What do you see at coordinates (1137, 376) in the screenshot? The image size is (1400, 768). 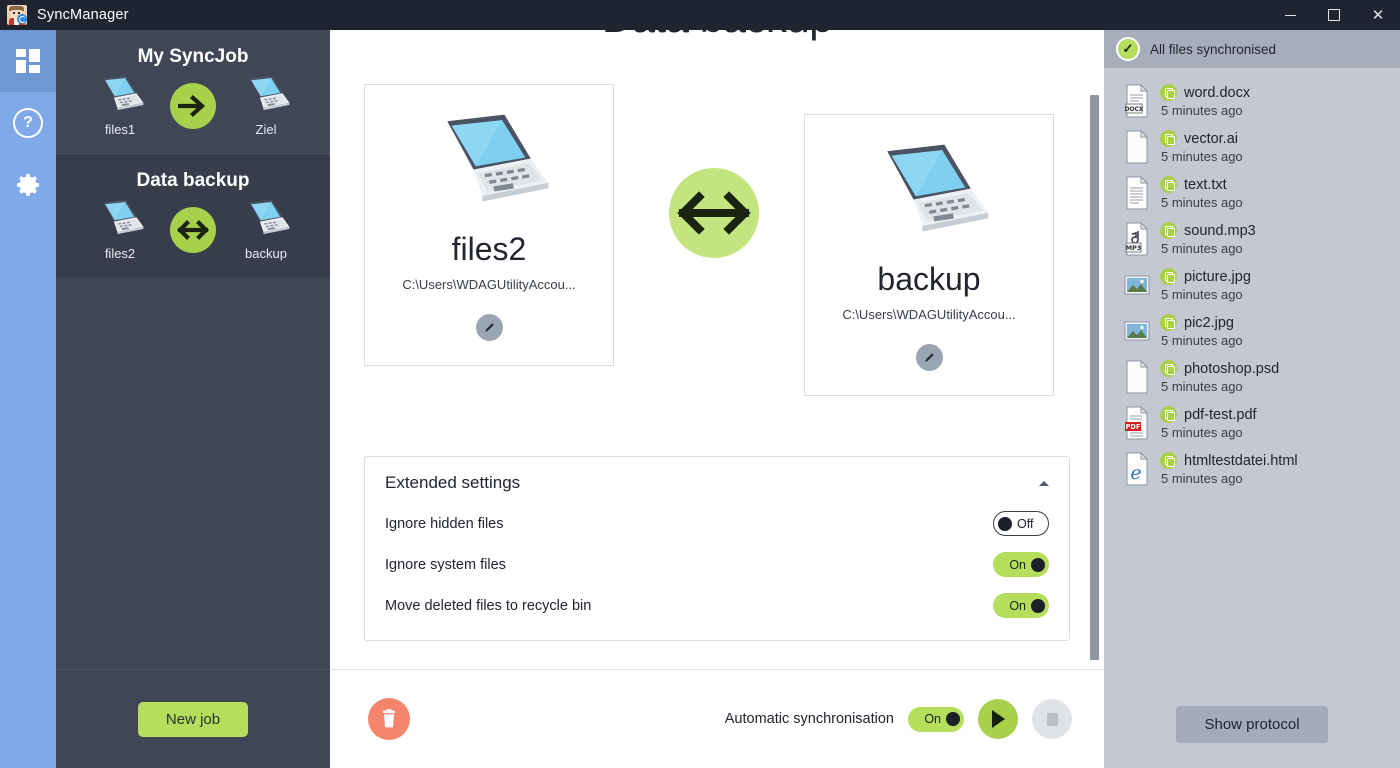 I see `blank-file-icon` at bounding box center [1137, 376].